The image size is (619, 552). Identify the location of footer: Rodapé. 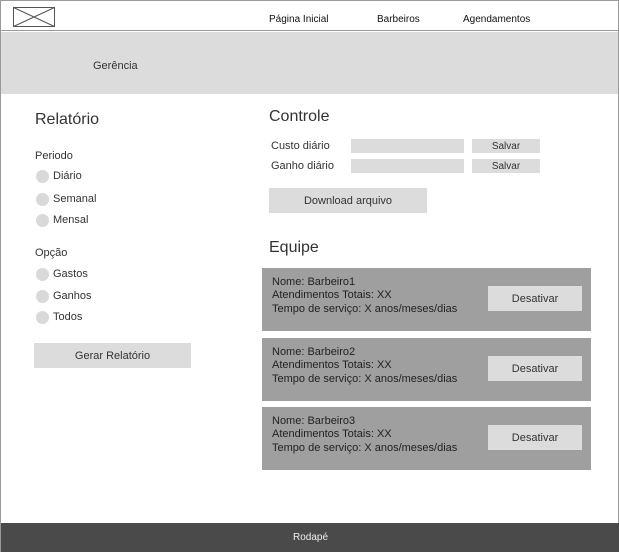
(310, 537).